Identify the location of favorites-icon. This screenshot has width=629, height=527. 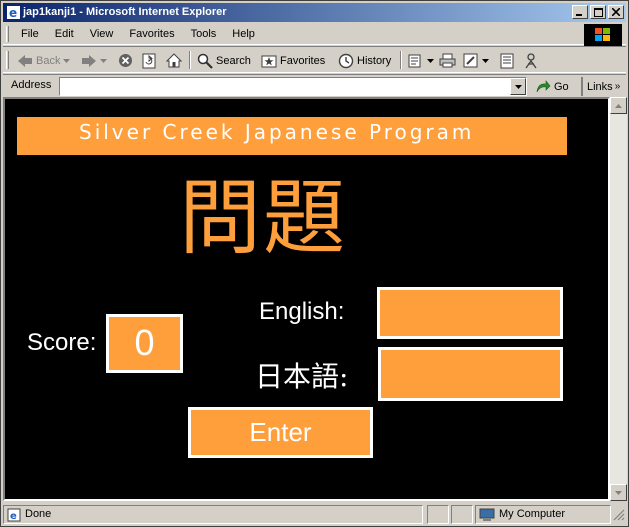
(269, 61).